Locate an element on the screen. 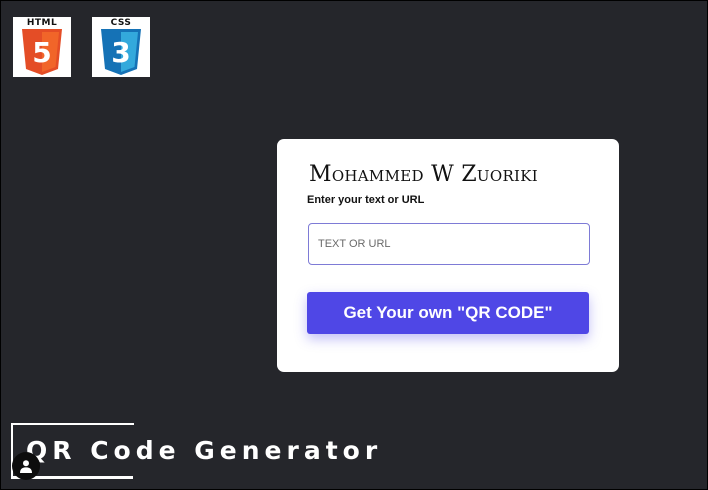 This screenshot has width=708, height=490. css3-icon: 3 is located at coordinates (121, 52).